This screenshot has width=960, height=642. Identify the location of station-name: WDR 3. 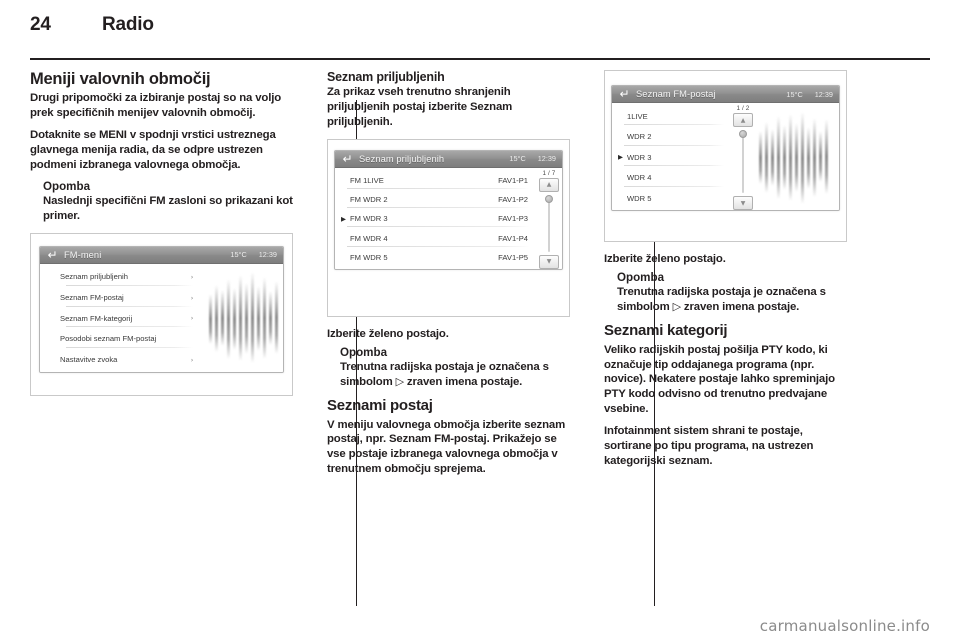
(639, 157).